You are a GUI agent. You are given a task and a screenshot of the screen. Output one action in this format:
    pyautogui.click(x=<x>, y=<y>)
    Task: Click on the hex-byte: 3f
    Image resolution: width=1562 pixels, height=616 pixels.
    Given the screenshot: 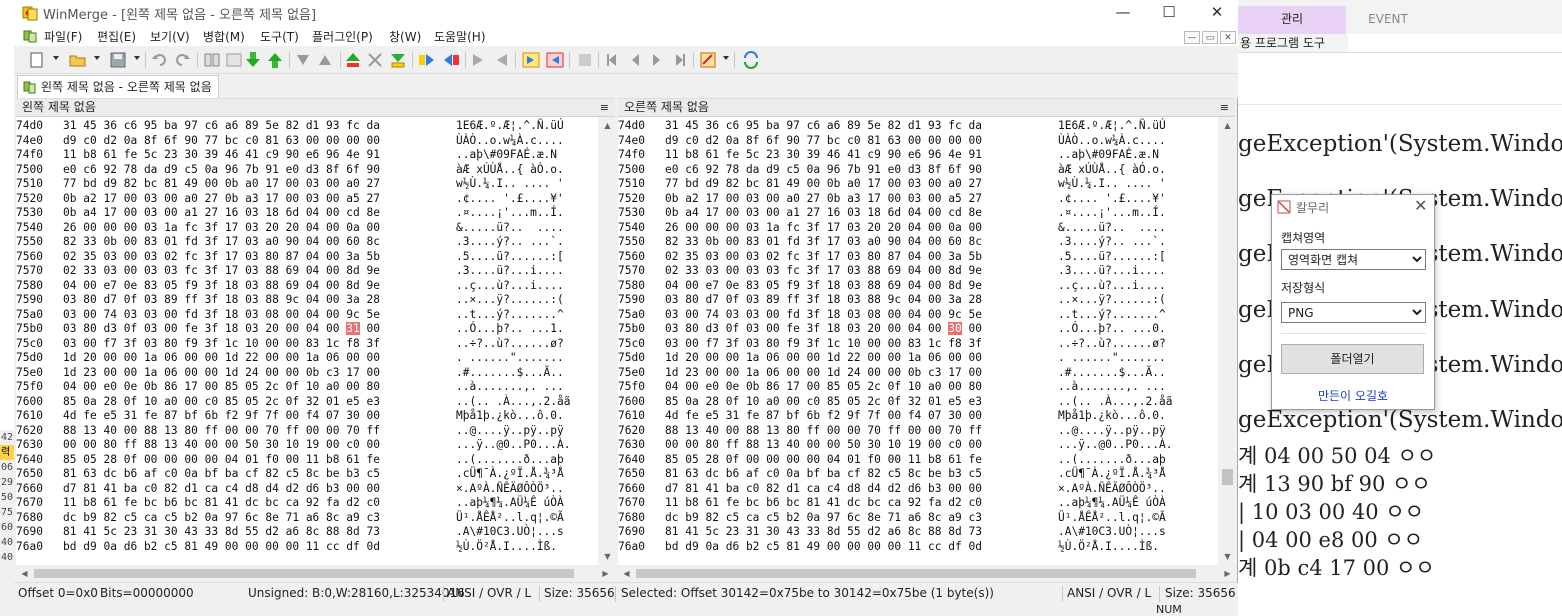 What is the action you would take?
    pyautogui.click(x=211, y=328)
    